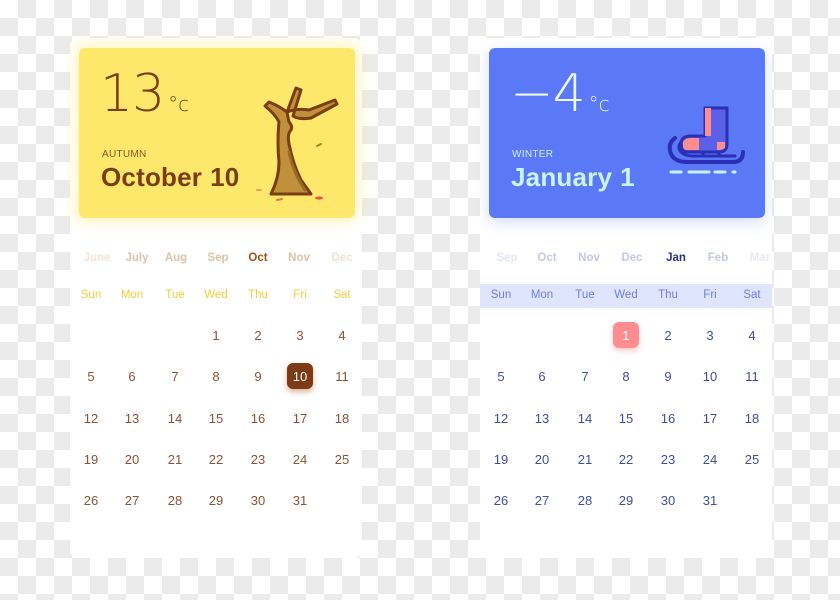  I want to click on weekday-label: Thu, so click(668, 295).